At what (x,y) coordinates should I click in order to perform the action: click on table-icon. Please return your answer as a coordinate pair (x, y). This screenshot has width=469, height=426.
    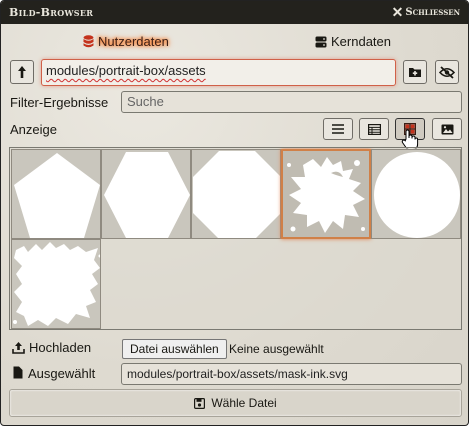
    Looking at the image, I should click on (374, 129).